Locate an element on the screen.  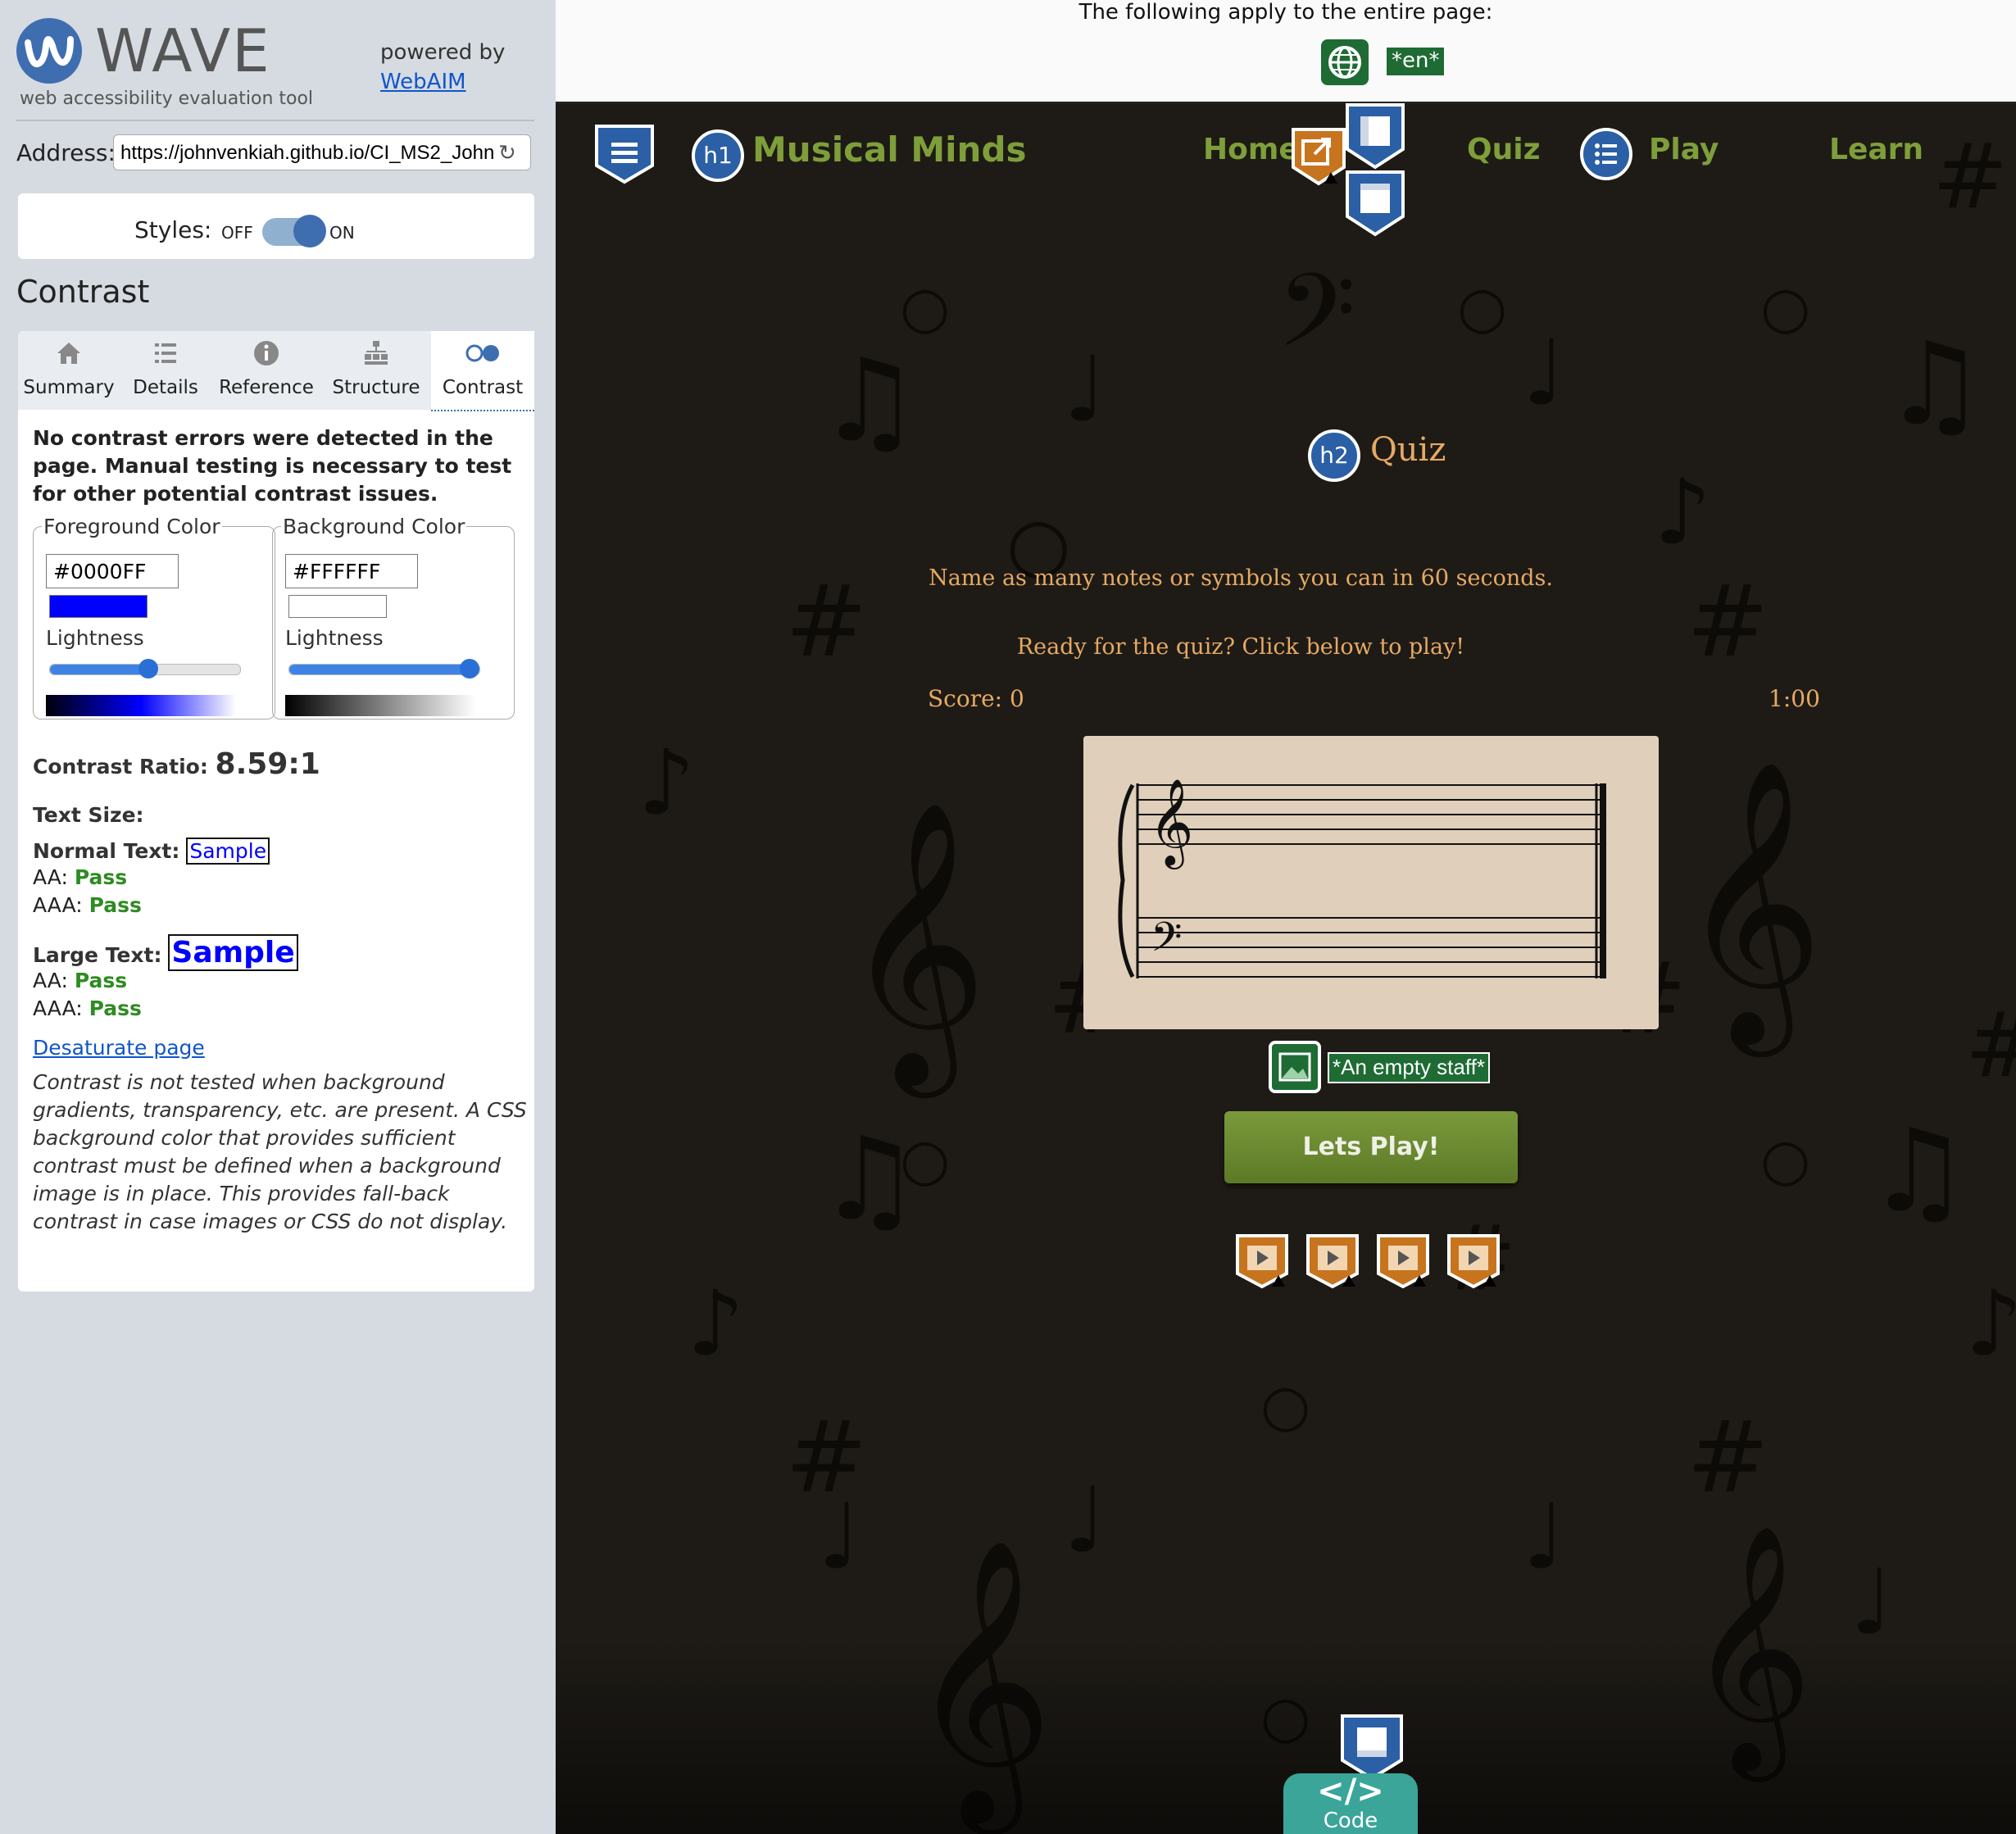
navigation-region-icon is located at coordinates (1375, 136).